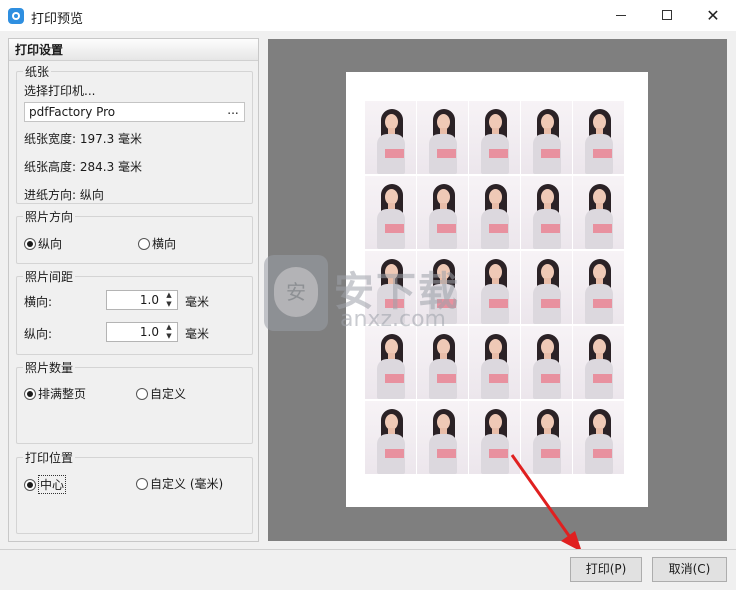 The height and width of the screenshot is (590, 736). What do you see at coordinates (606, 569) in the screenshot?
I see `print-button: 打印(P)` at bounding box center [606, 569].